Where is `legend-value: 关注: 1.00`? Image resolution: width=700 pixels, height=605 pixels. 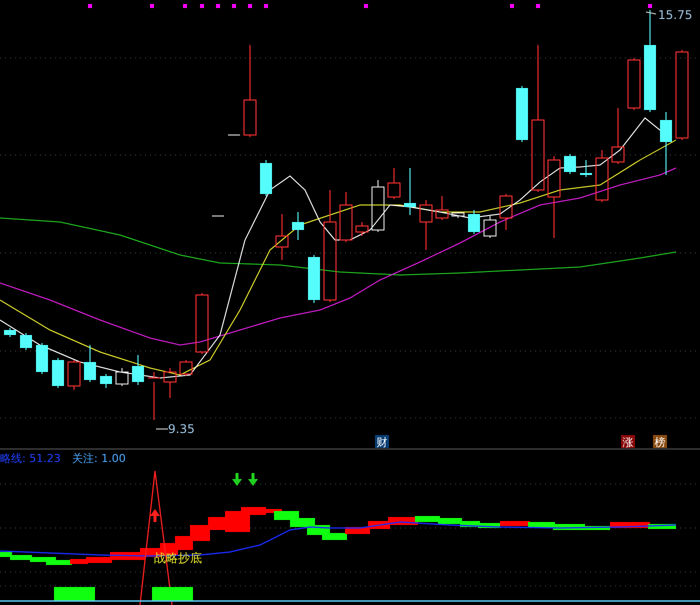 legend-value: 关注: 1.00 is located at coordinates (99, 458).